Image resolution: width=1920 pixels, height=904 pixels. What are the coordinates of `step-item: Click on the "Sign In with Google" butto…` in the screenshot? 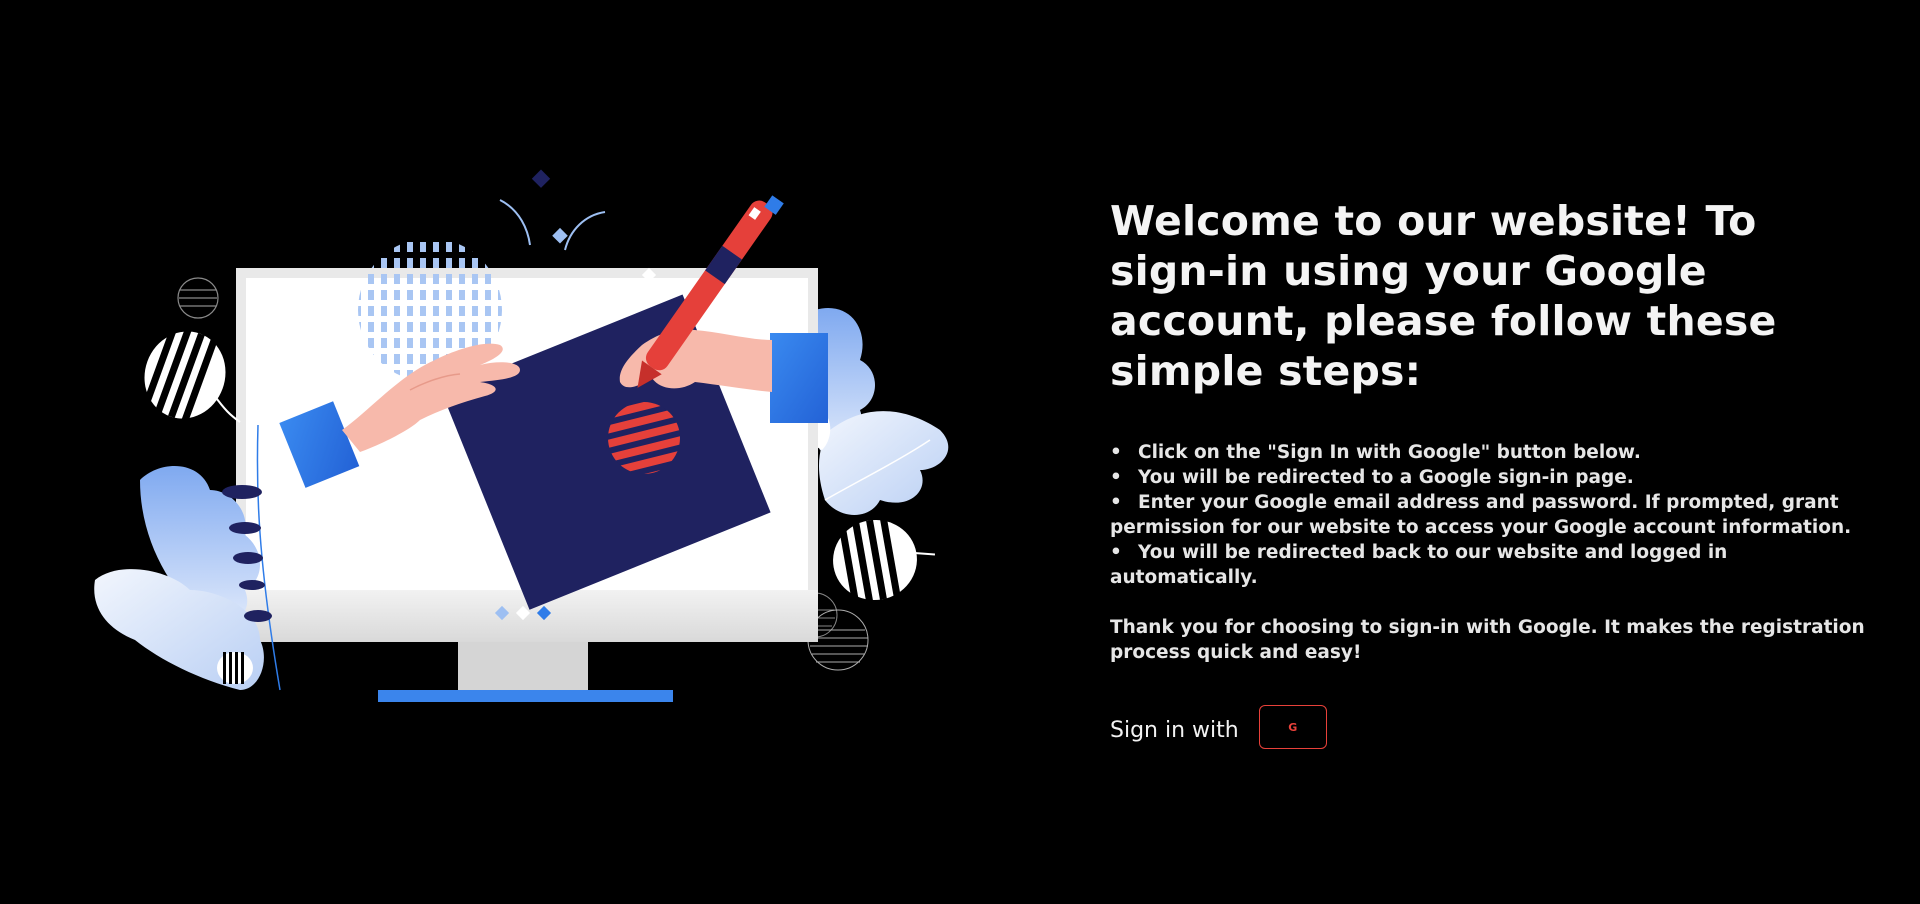 It's located at (1490, 452).